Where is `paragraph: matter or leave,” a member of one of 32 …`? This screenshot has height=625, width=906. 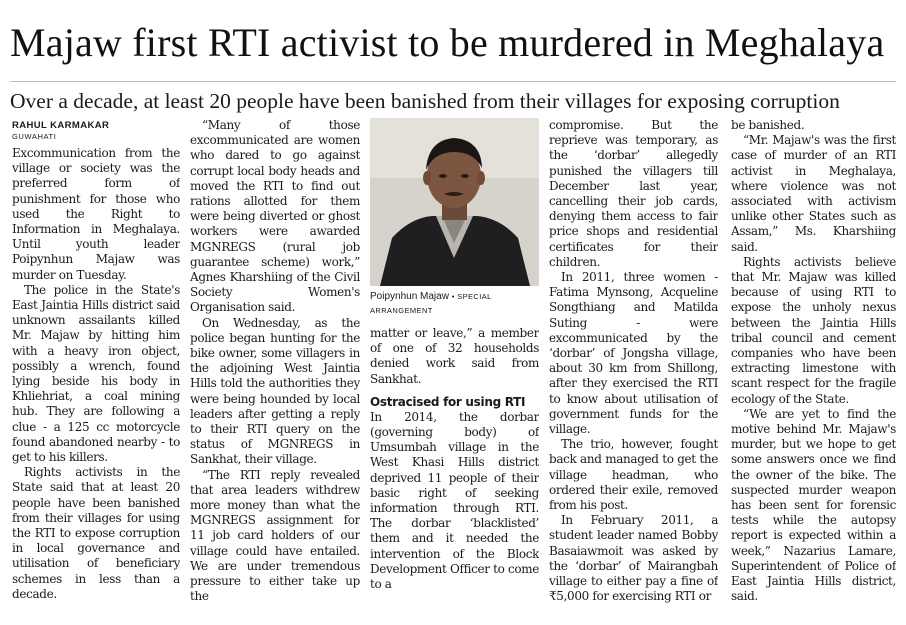
paragraph: matter or leave,” a member of one of 32 … is located at coordinates (454, 356).